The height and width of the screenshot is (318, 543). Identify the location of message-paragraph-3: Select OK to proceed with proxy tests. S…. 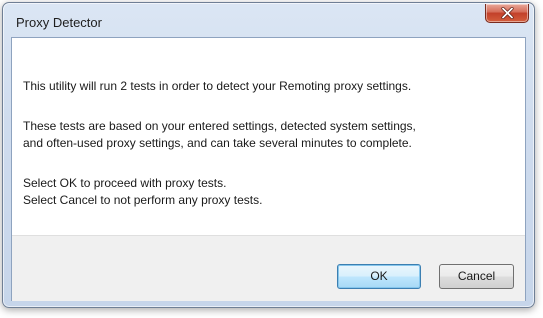
(142, 192).